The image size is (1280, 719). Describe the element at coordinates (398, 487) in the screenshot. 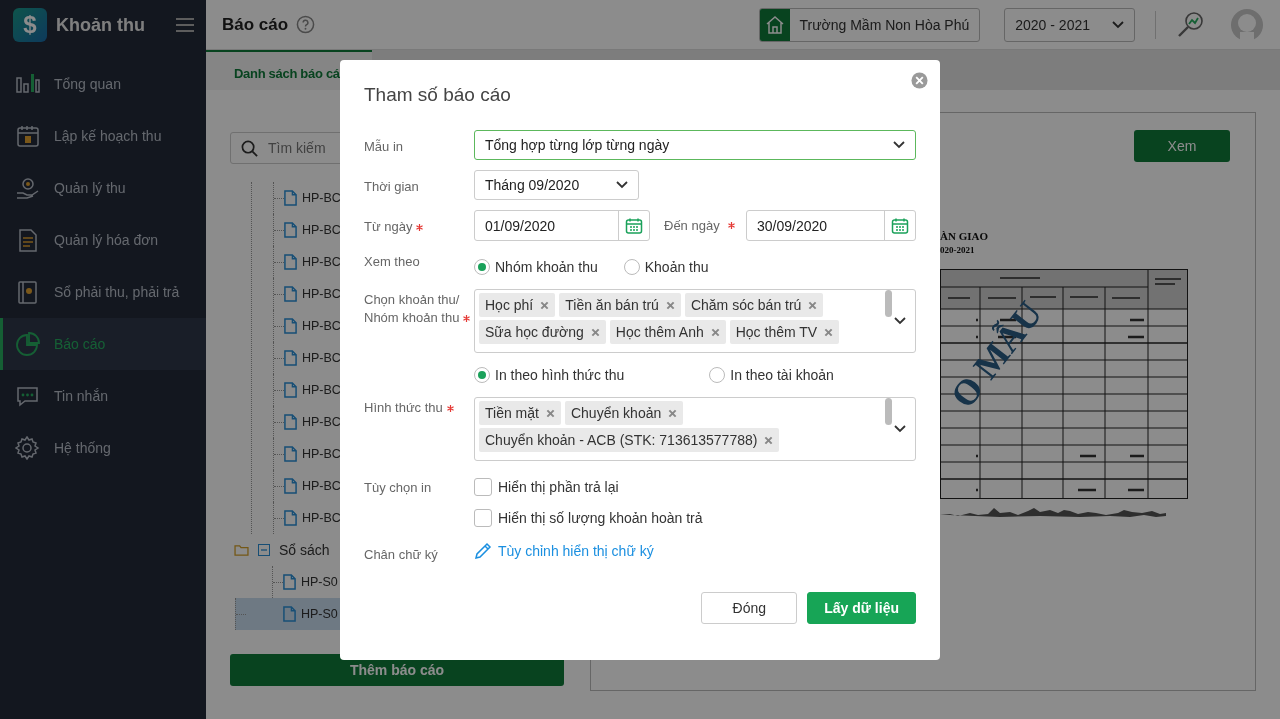

I see `field-label: Tùy chọn in` at that location.